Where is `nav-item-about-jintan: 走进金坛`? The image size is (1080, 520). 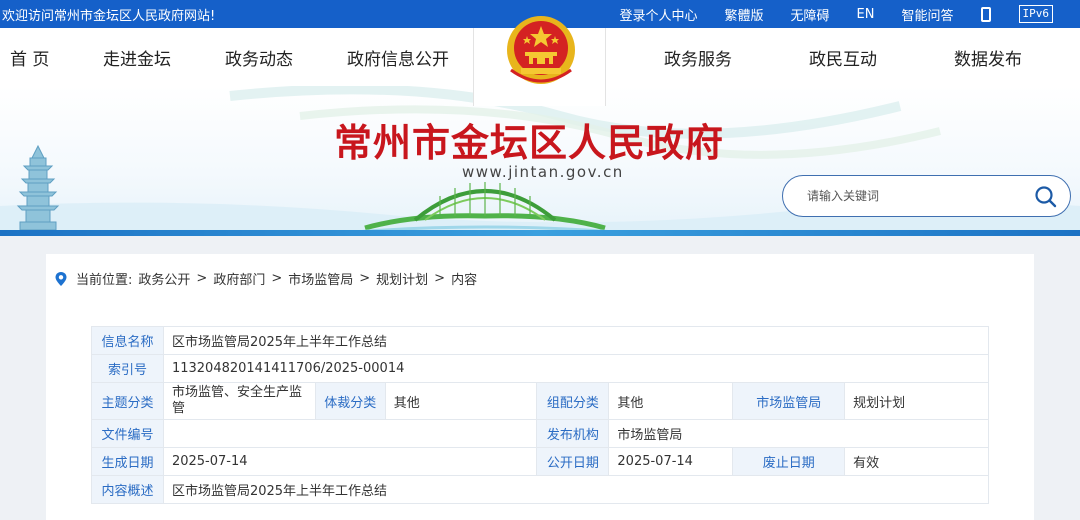 nav-item-about-jintan: 走进金坛 is located at coordinates (137, 57).